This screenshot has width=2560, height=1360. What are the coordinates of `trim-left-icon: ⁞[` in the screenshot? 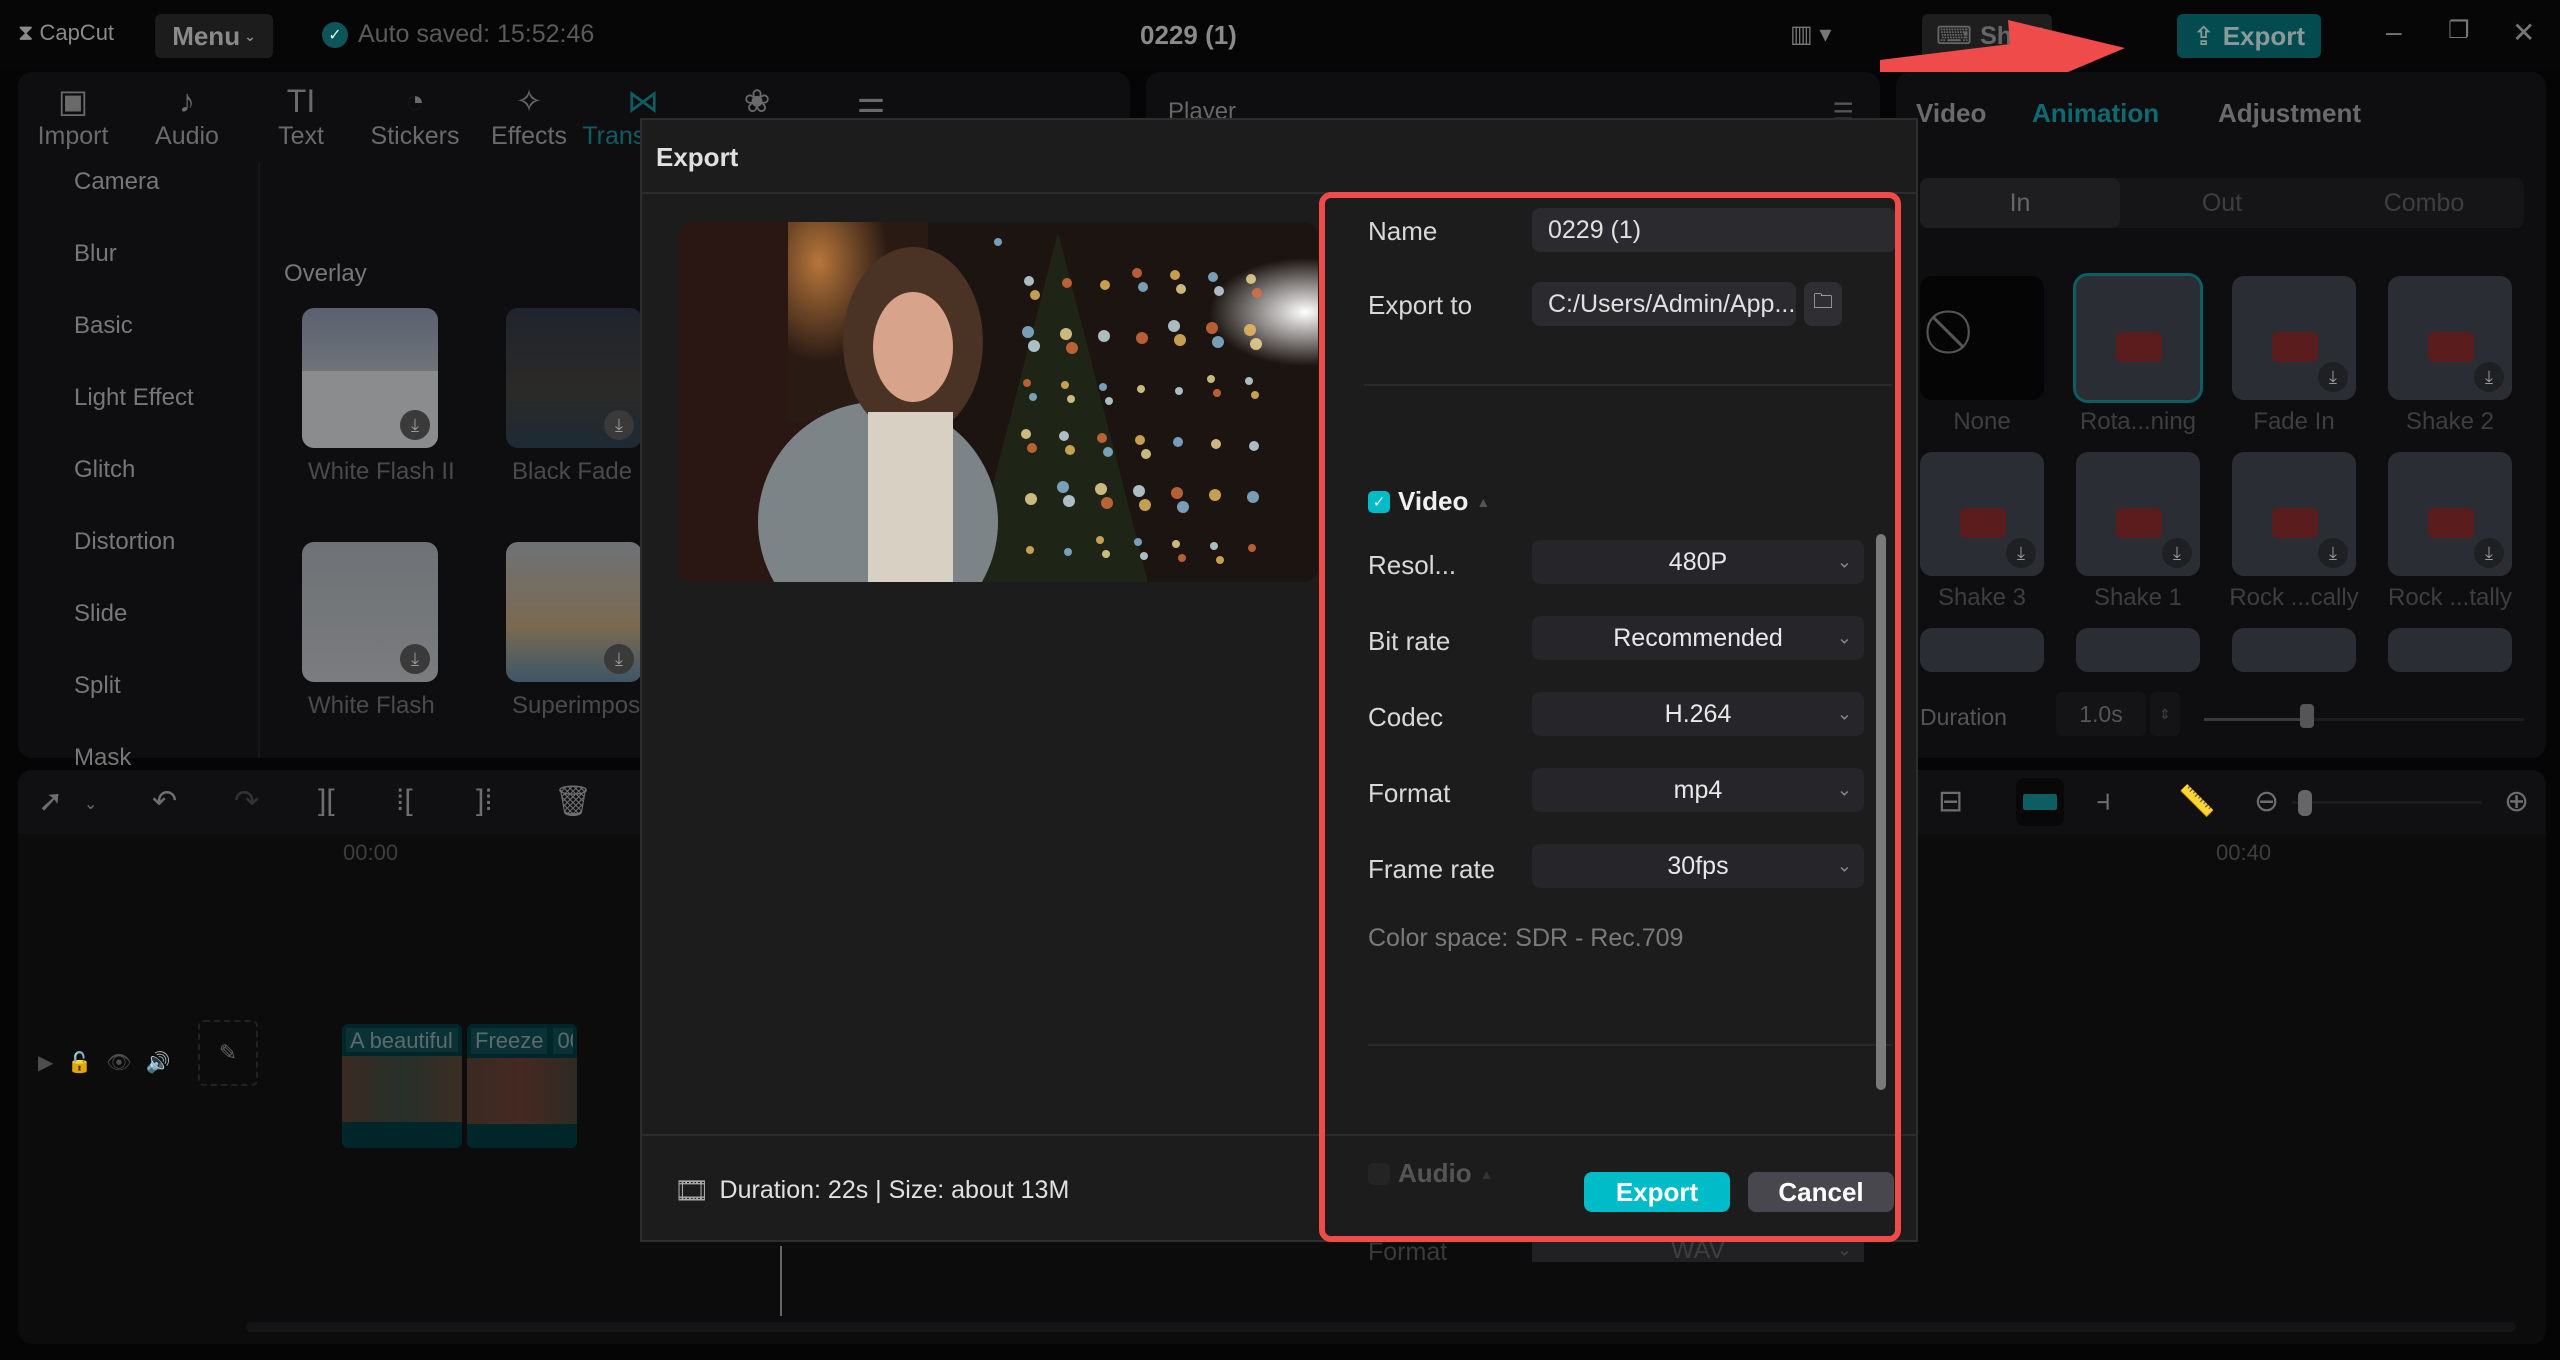 It's located at (404, 801).